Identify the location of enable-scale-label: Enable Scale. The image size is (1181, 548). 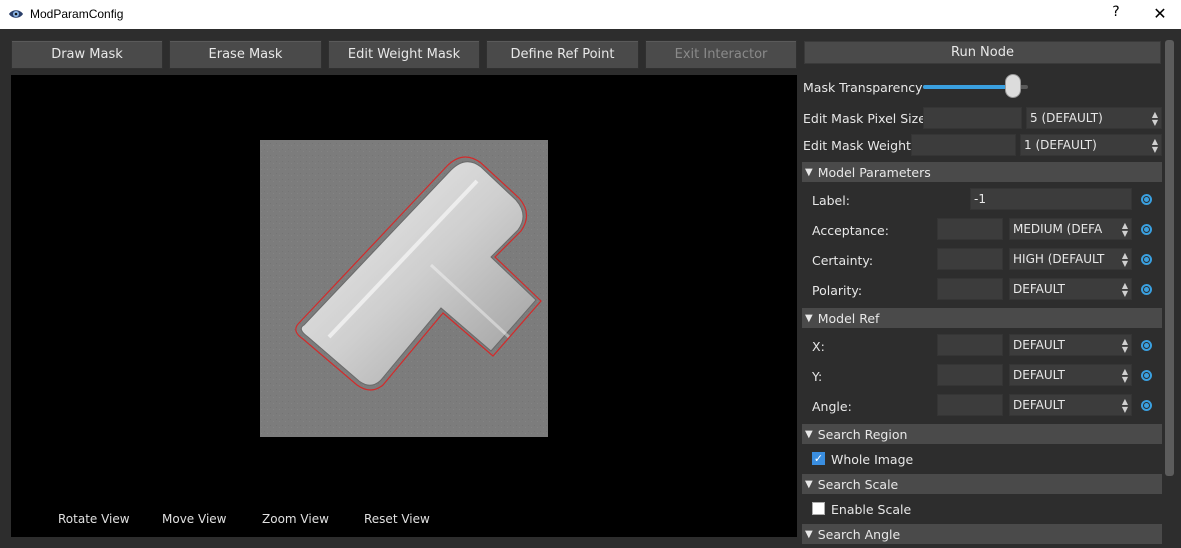
(871, 509).